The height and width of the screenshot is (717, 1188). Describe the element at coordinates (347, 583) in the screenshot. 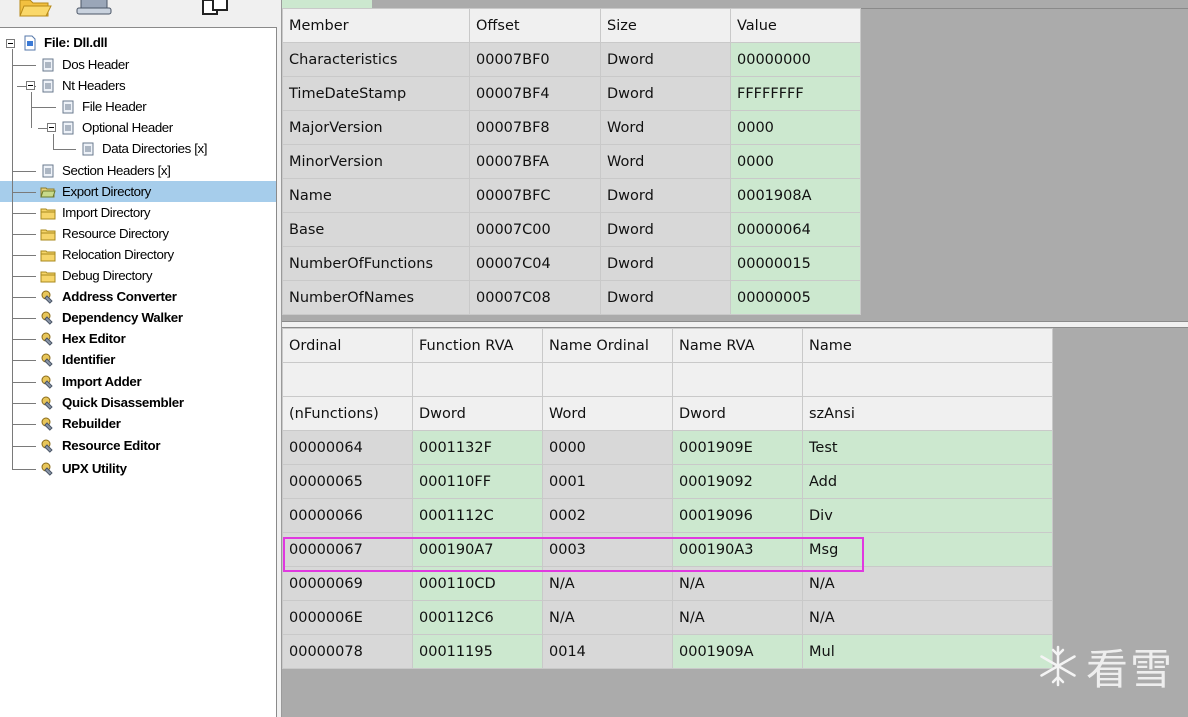

I see `ordinal-cell: 00000069` at that location.